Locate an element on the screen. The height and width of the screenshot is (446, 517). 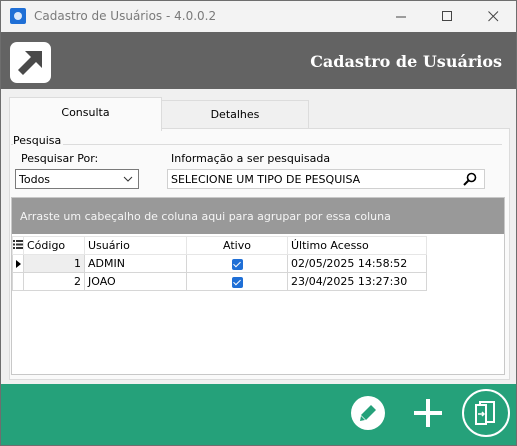
app-icon is located at coordinates (18, 16).